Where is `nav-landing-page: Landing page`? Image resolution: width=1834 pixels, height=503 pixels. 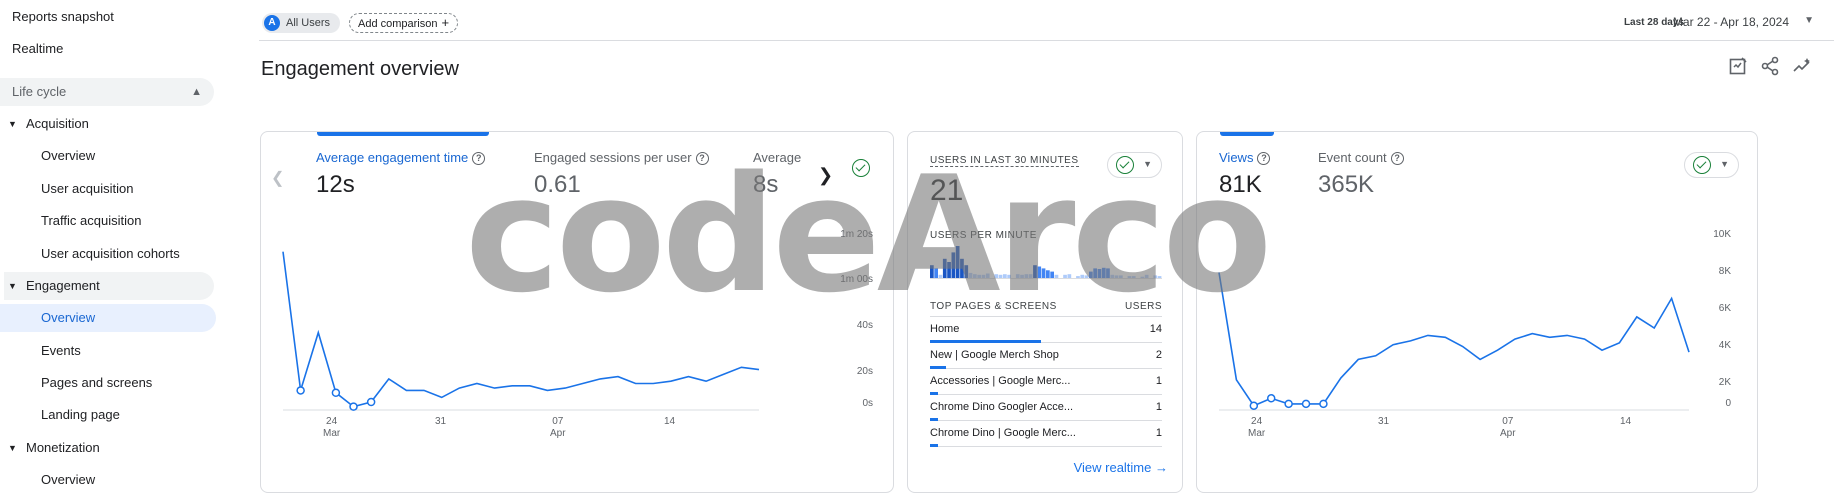
nav-landing-page: Landing page is located at coordinates (108, 415).